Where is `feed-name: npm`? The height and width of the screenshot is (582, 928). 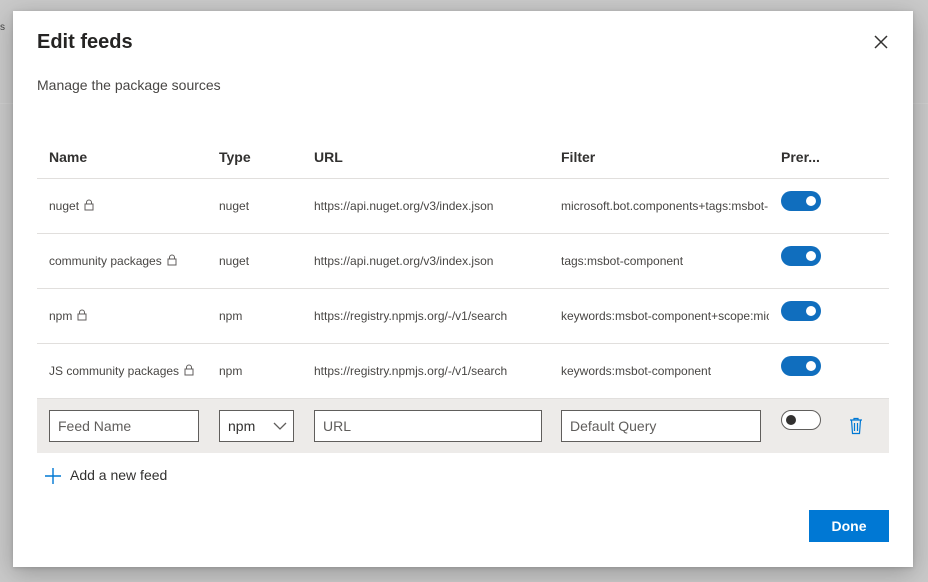
feed-name: npm is located at coordinates (61, 316).